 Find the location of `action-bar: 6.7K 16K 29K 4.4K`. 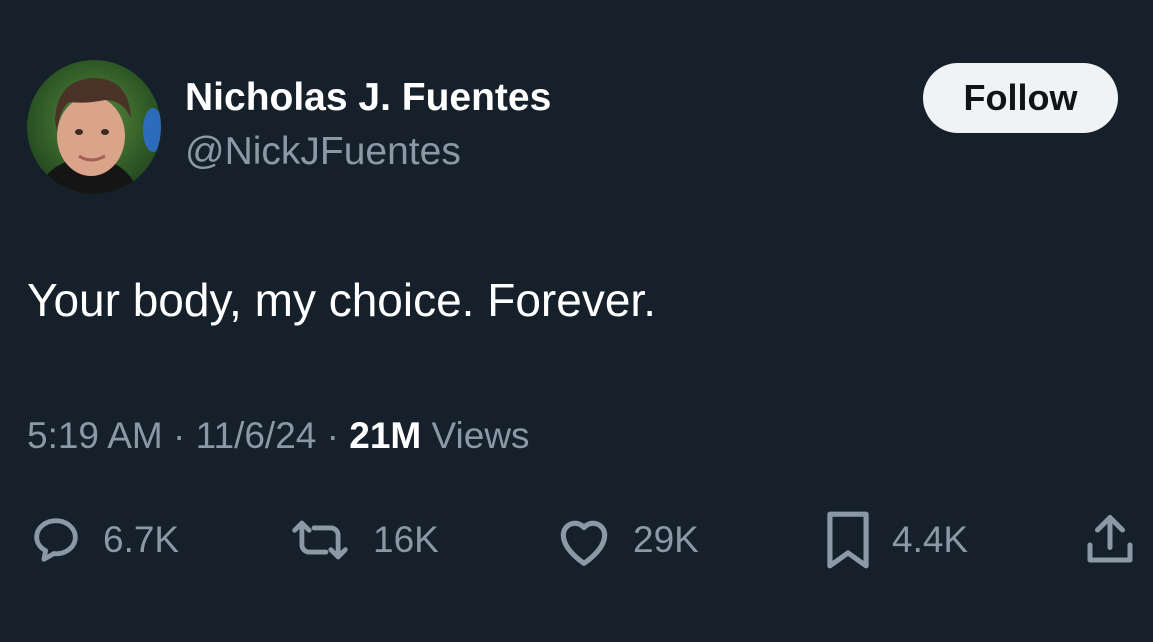

action-bar: 6.7K 16K 29K 4.4K is located at coordinates (576, 540).